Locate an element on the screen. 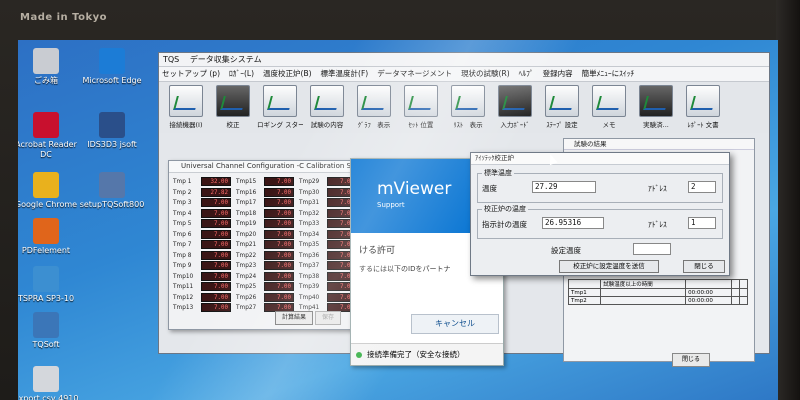 Image resolution: width=800 pixels, height=400 pixels. channel-value: 27.82 is located at coordinates (216, 192).